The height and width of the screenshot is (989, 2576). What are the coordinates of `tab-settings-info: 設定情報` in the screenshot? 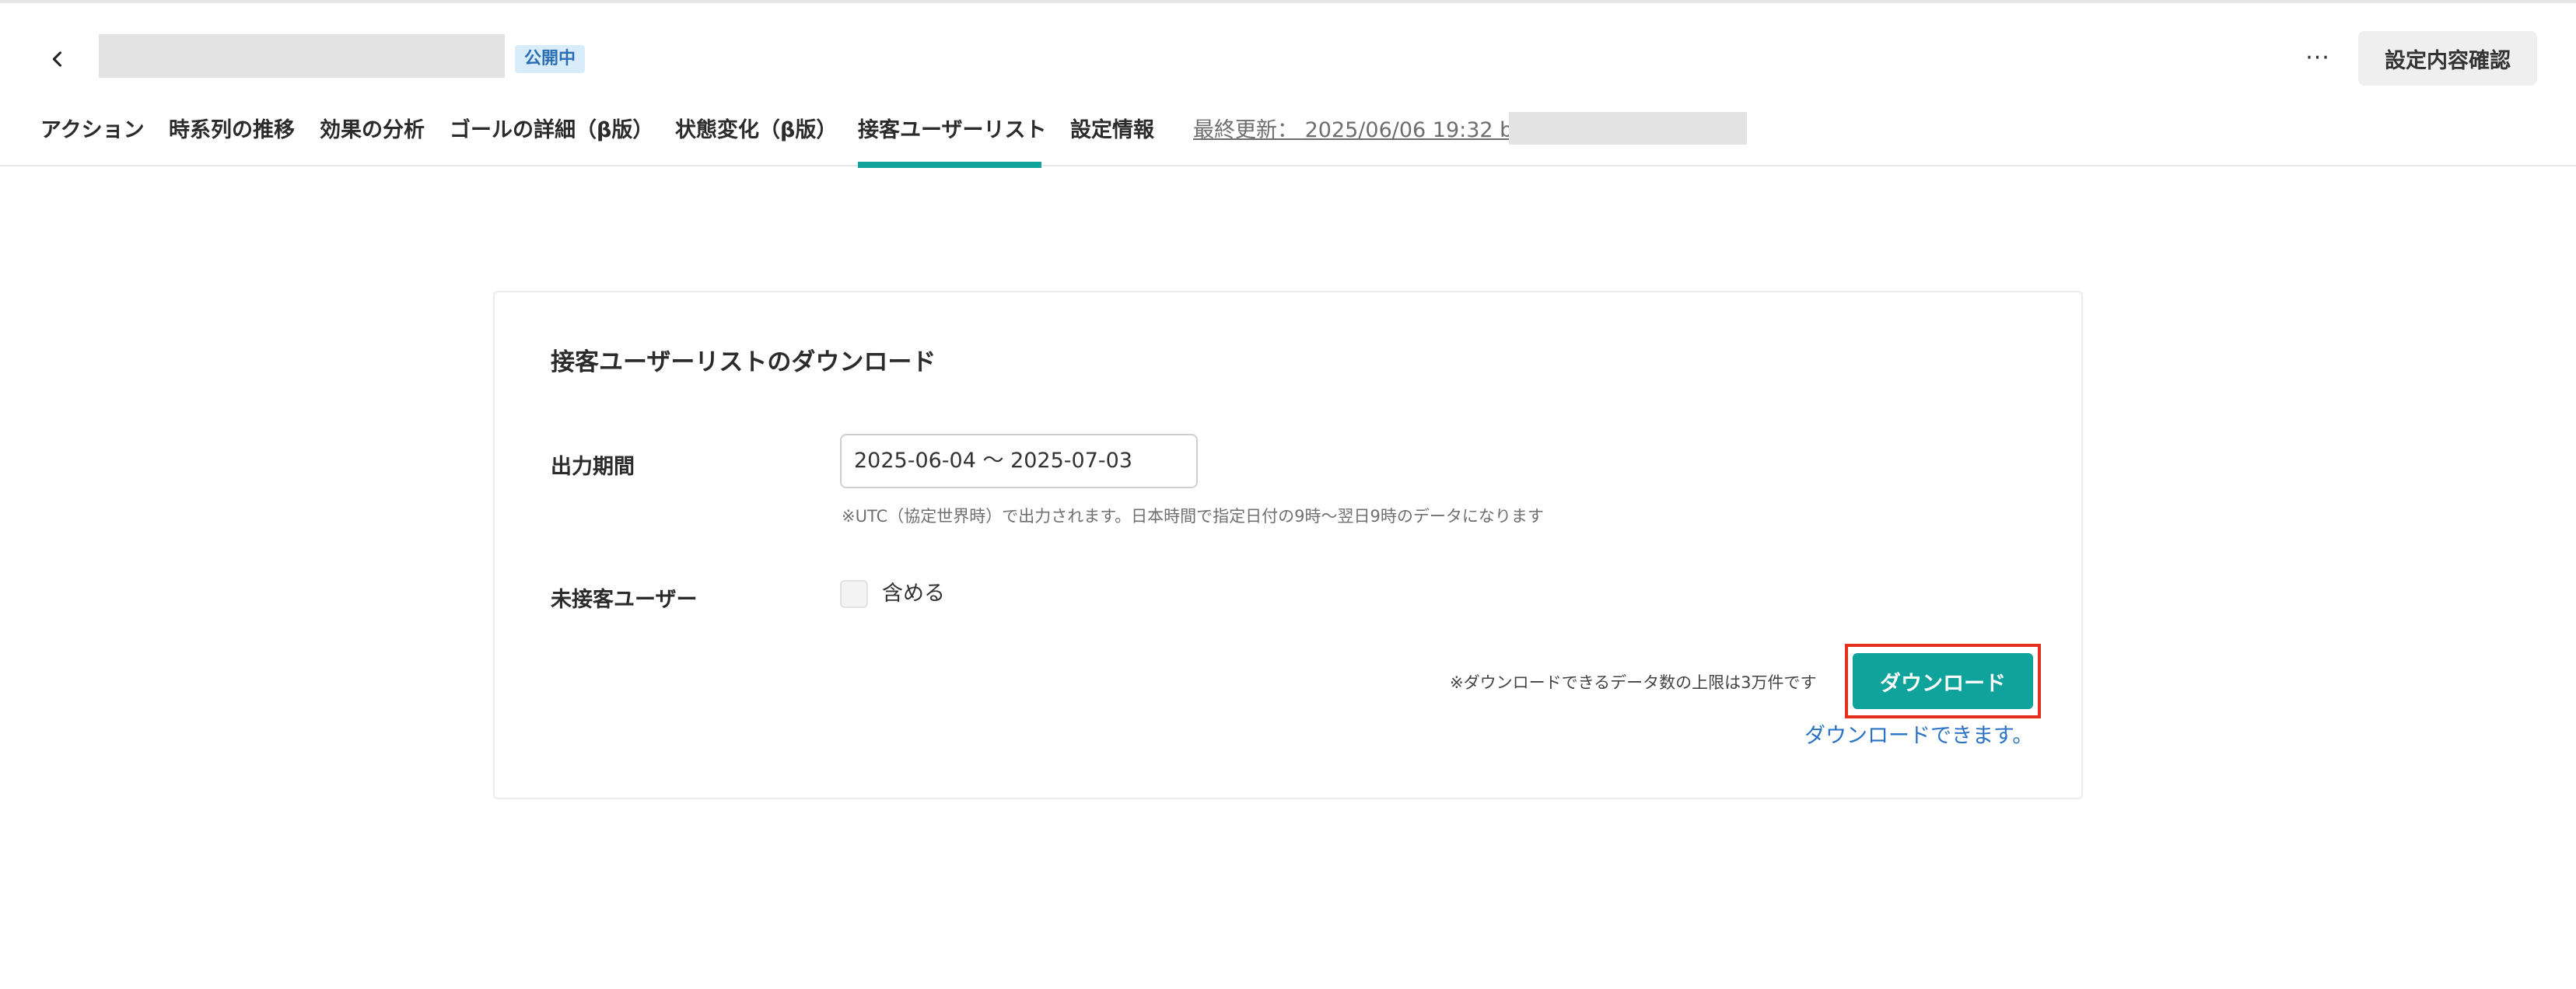 It's located at (1112, 138).